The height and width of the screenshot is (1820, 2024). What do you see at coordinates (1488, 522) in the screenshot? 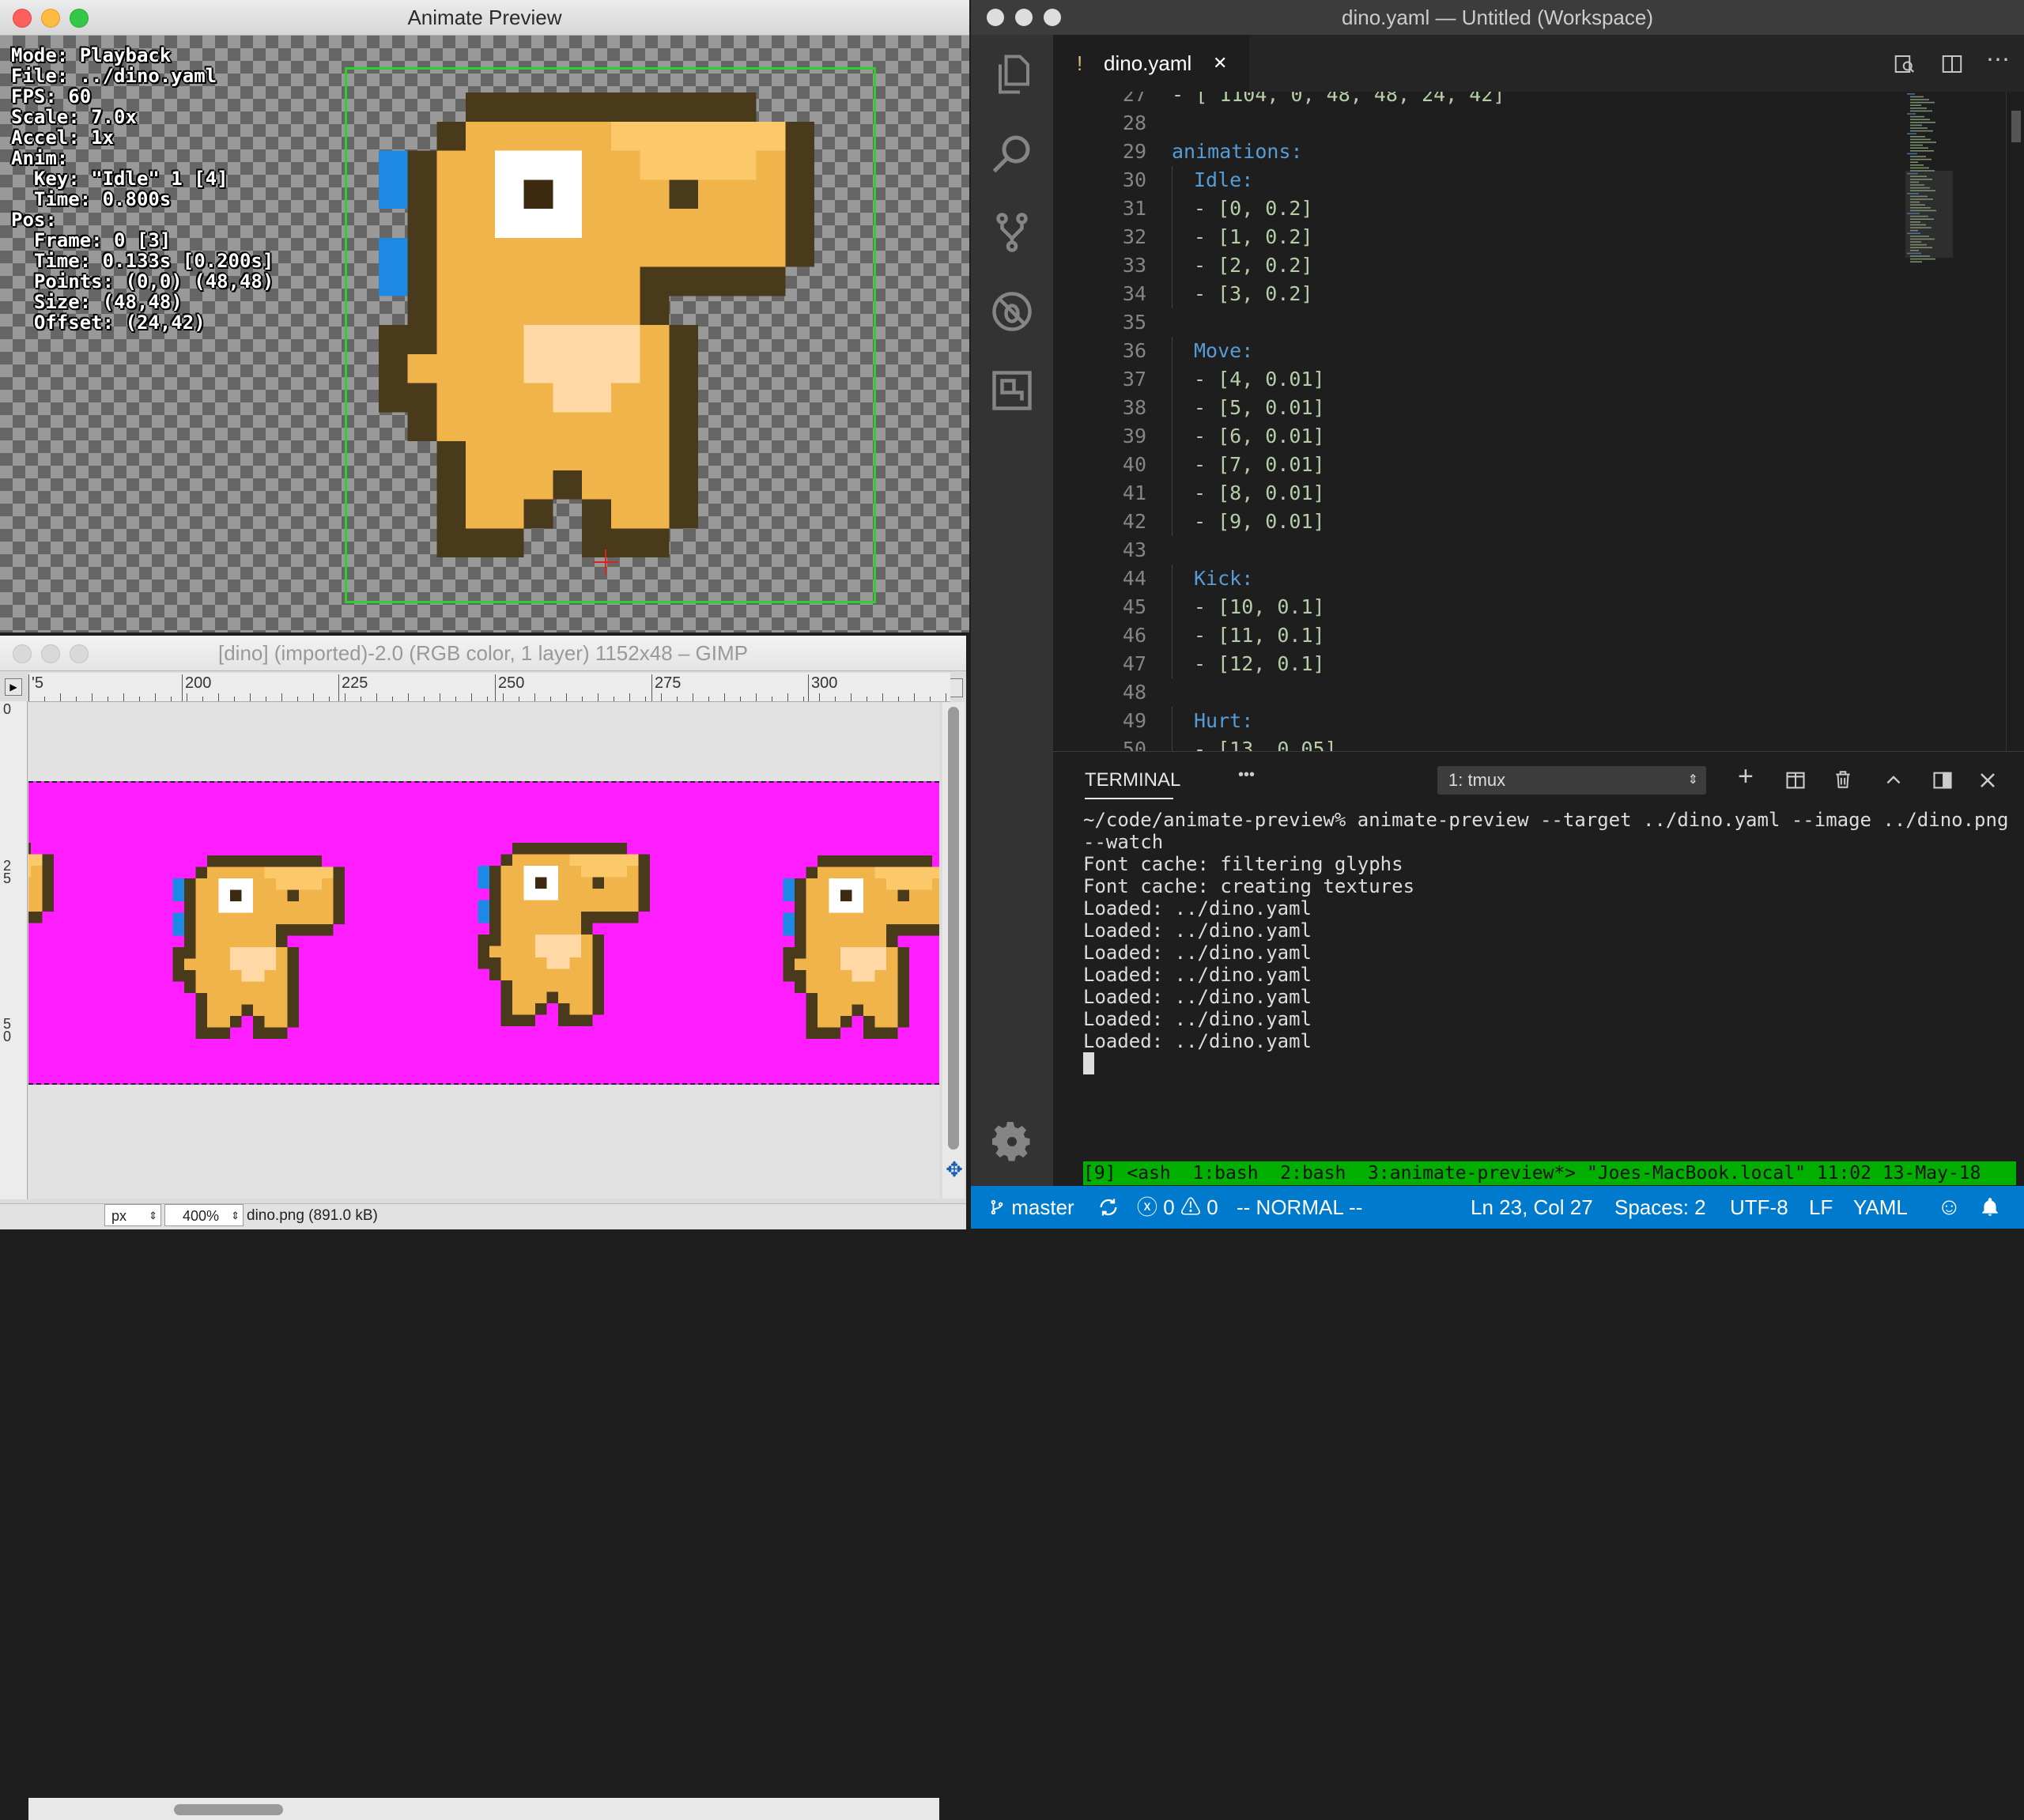
I see `code-line: 42 - [9, 0.01]` at bounding box center [1488, 522].